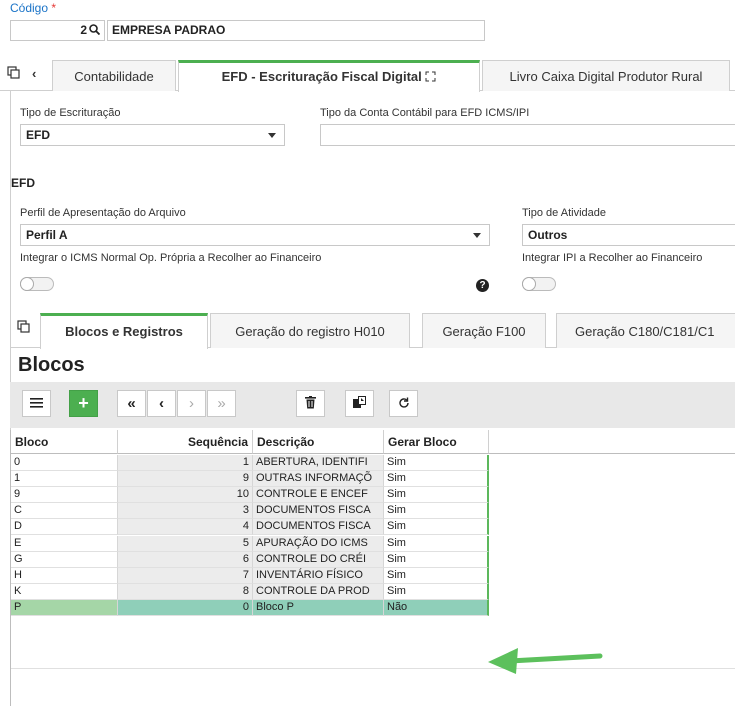 The height and width of the screenshot is (706, 735). What do you see at coordinates (527, 135) in the screenshot?
I see `tipo-conta-select` at bounding box center [527, 135].